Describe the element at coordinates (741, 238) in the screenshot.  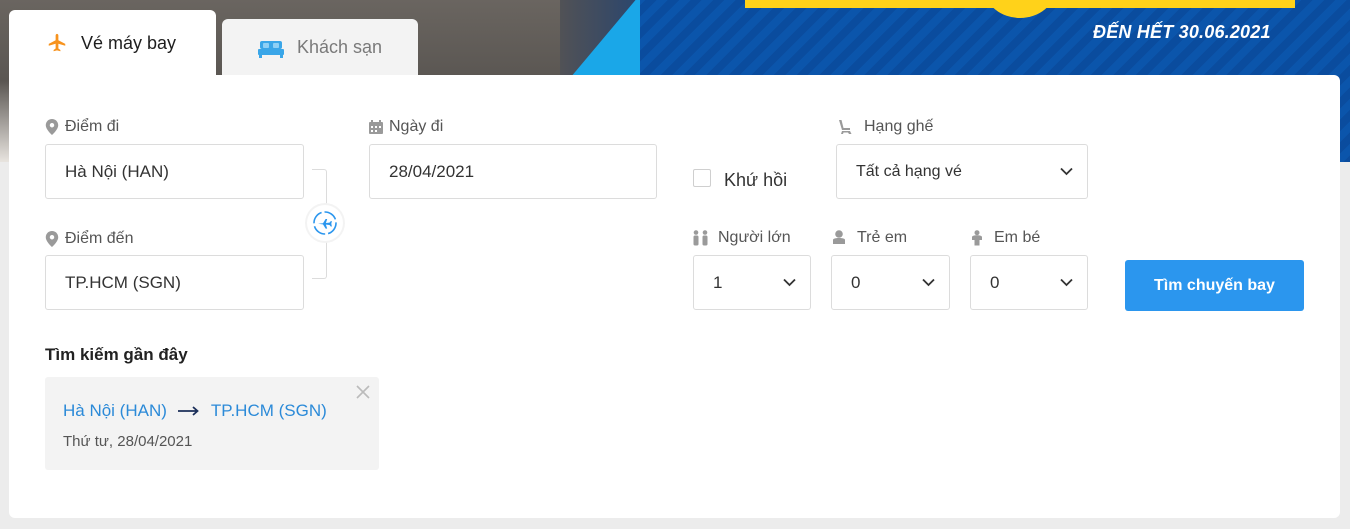
I see `adults-label: Người lớn` at that location.